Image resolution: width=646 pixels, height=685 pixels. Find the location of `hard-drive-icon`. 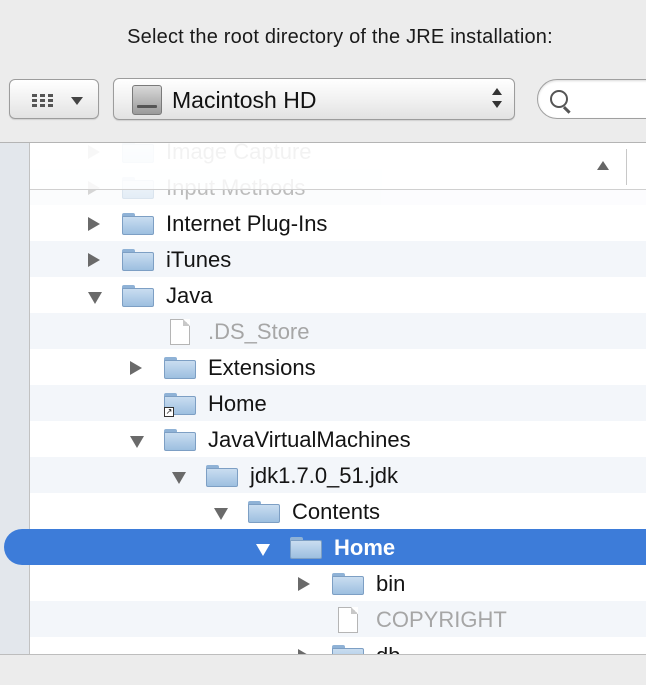

hard-drive-icon is located at coordinates (147, 100).